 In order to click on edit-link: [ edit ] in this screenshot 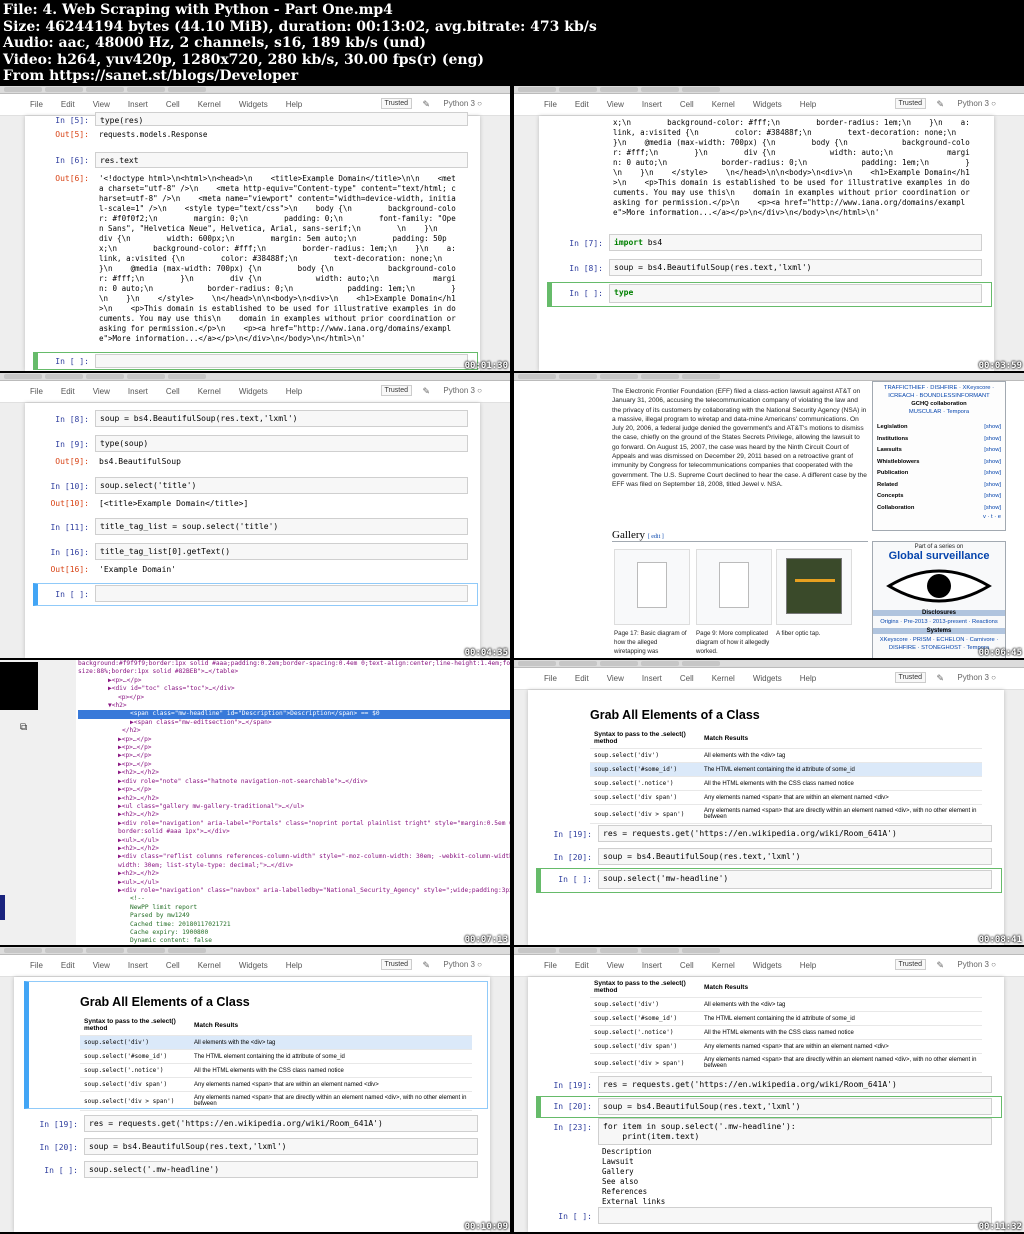, I will do `click(656, 537)`.